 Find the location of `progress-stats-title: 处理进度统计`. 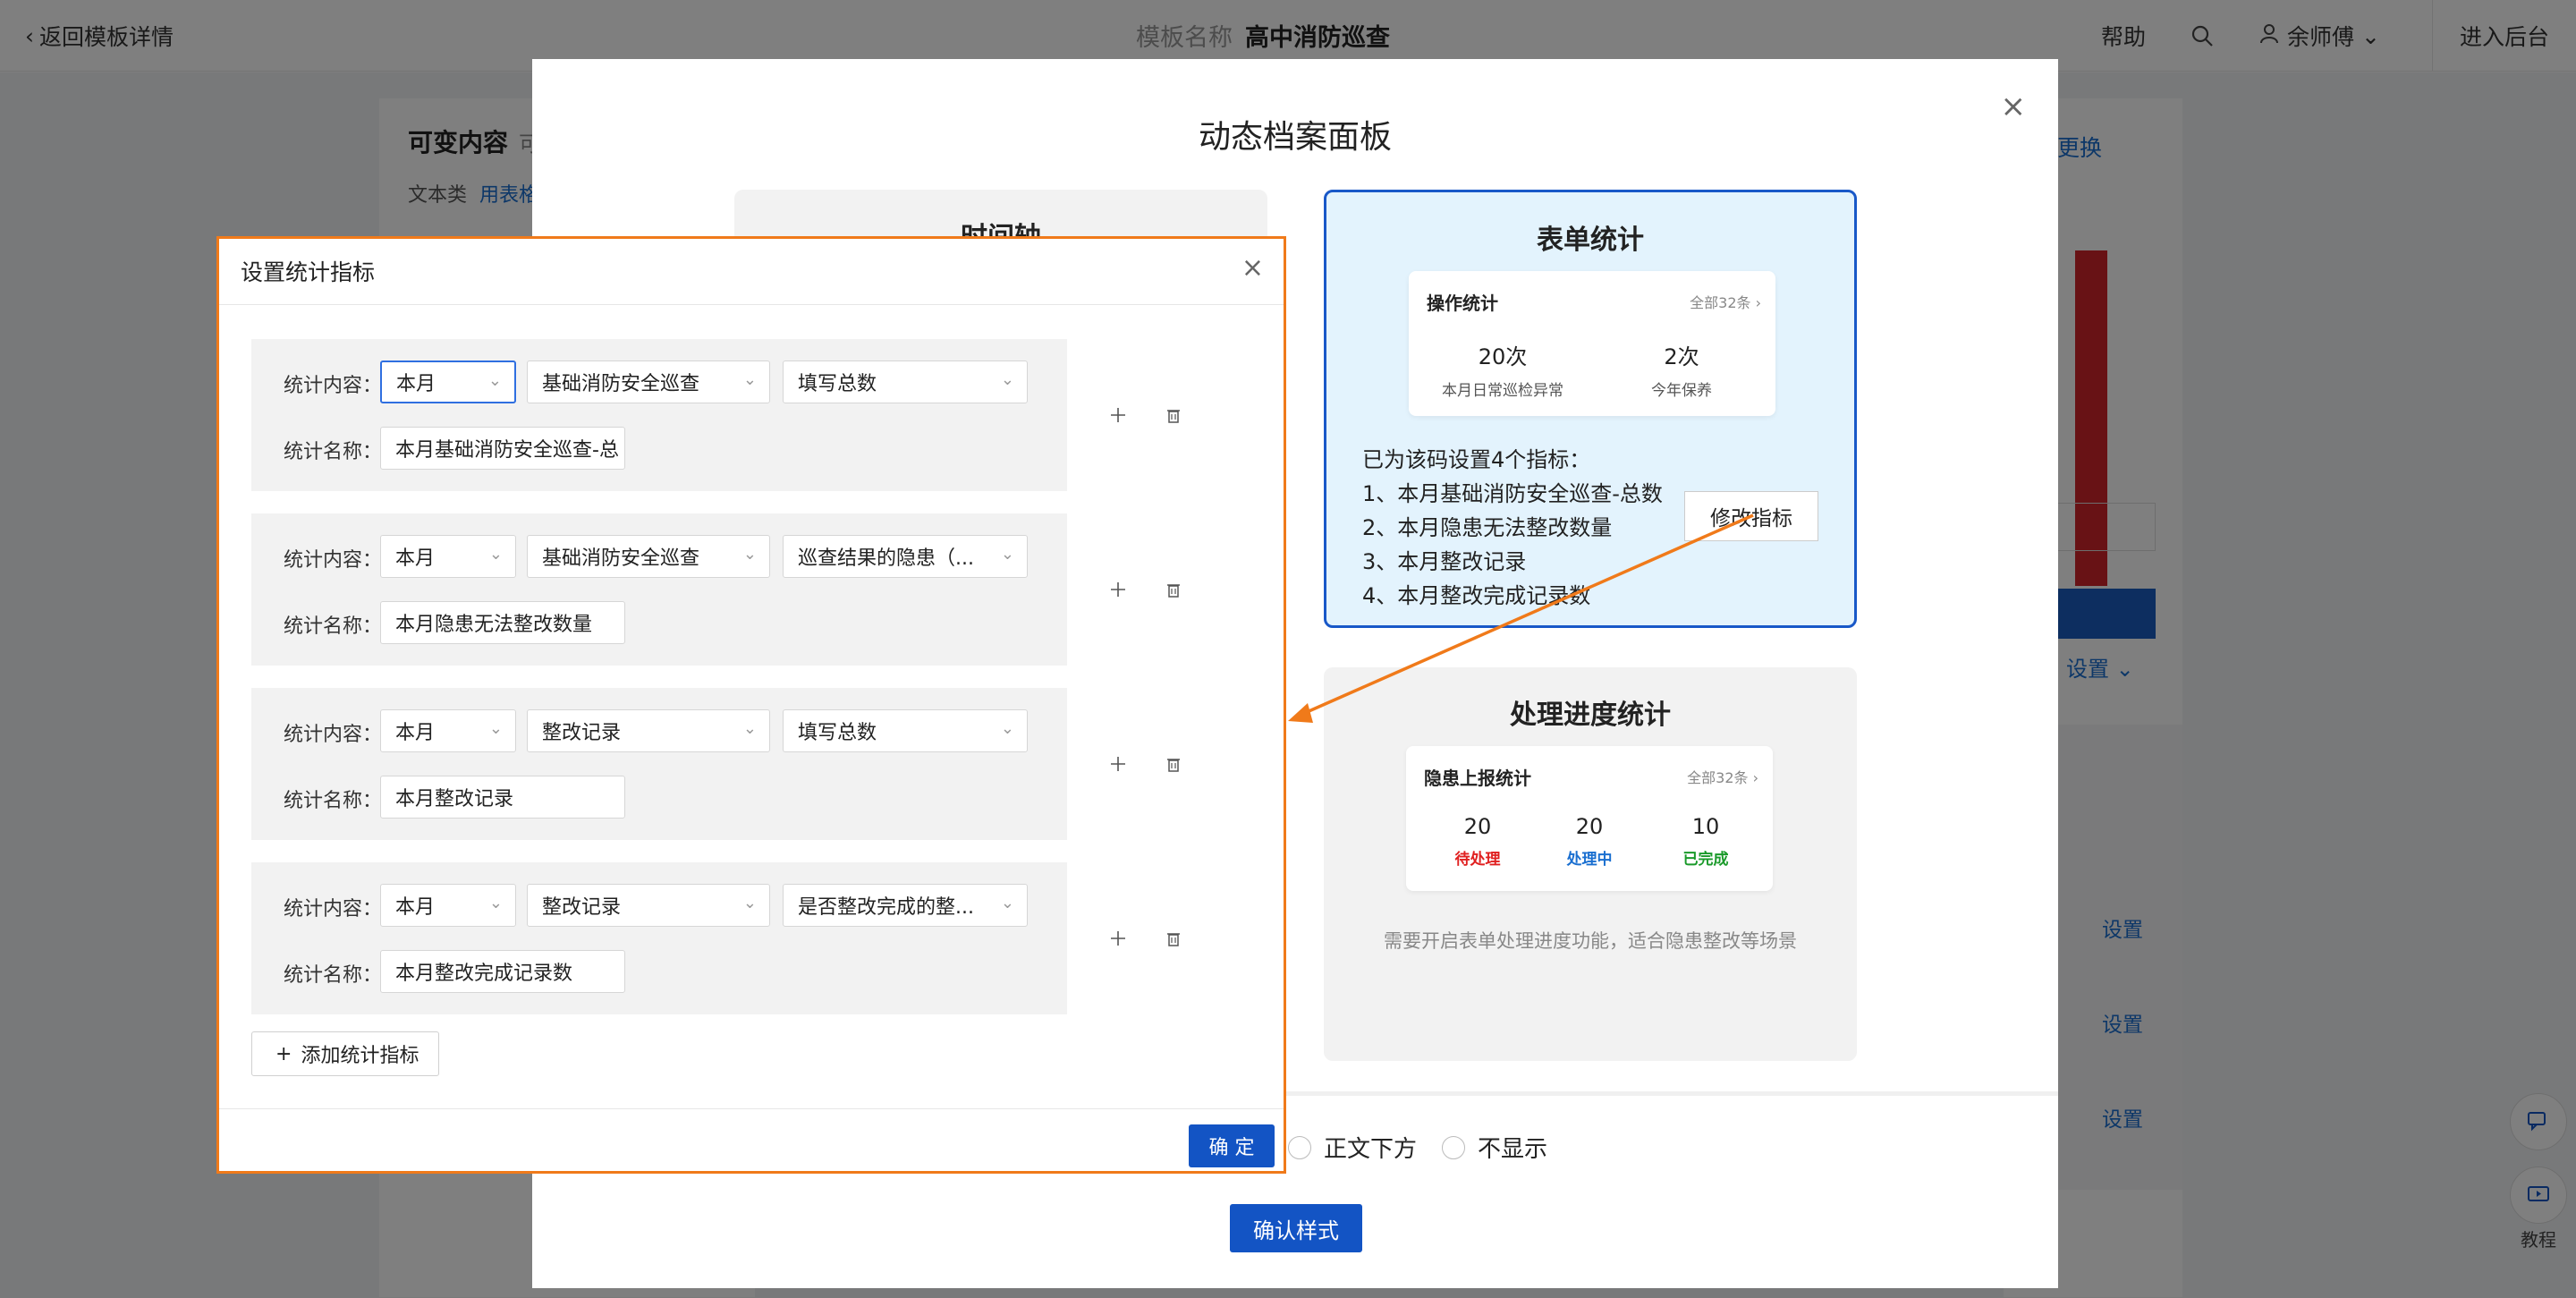

progress-stats-title: 处理进度统计 is located at coordinates (1590, 715).